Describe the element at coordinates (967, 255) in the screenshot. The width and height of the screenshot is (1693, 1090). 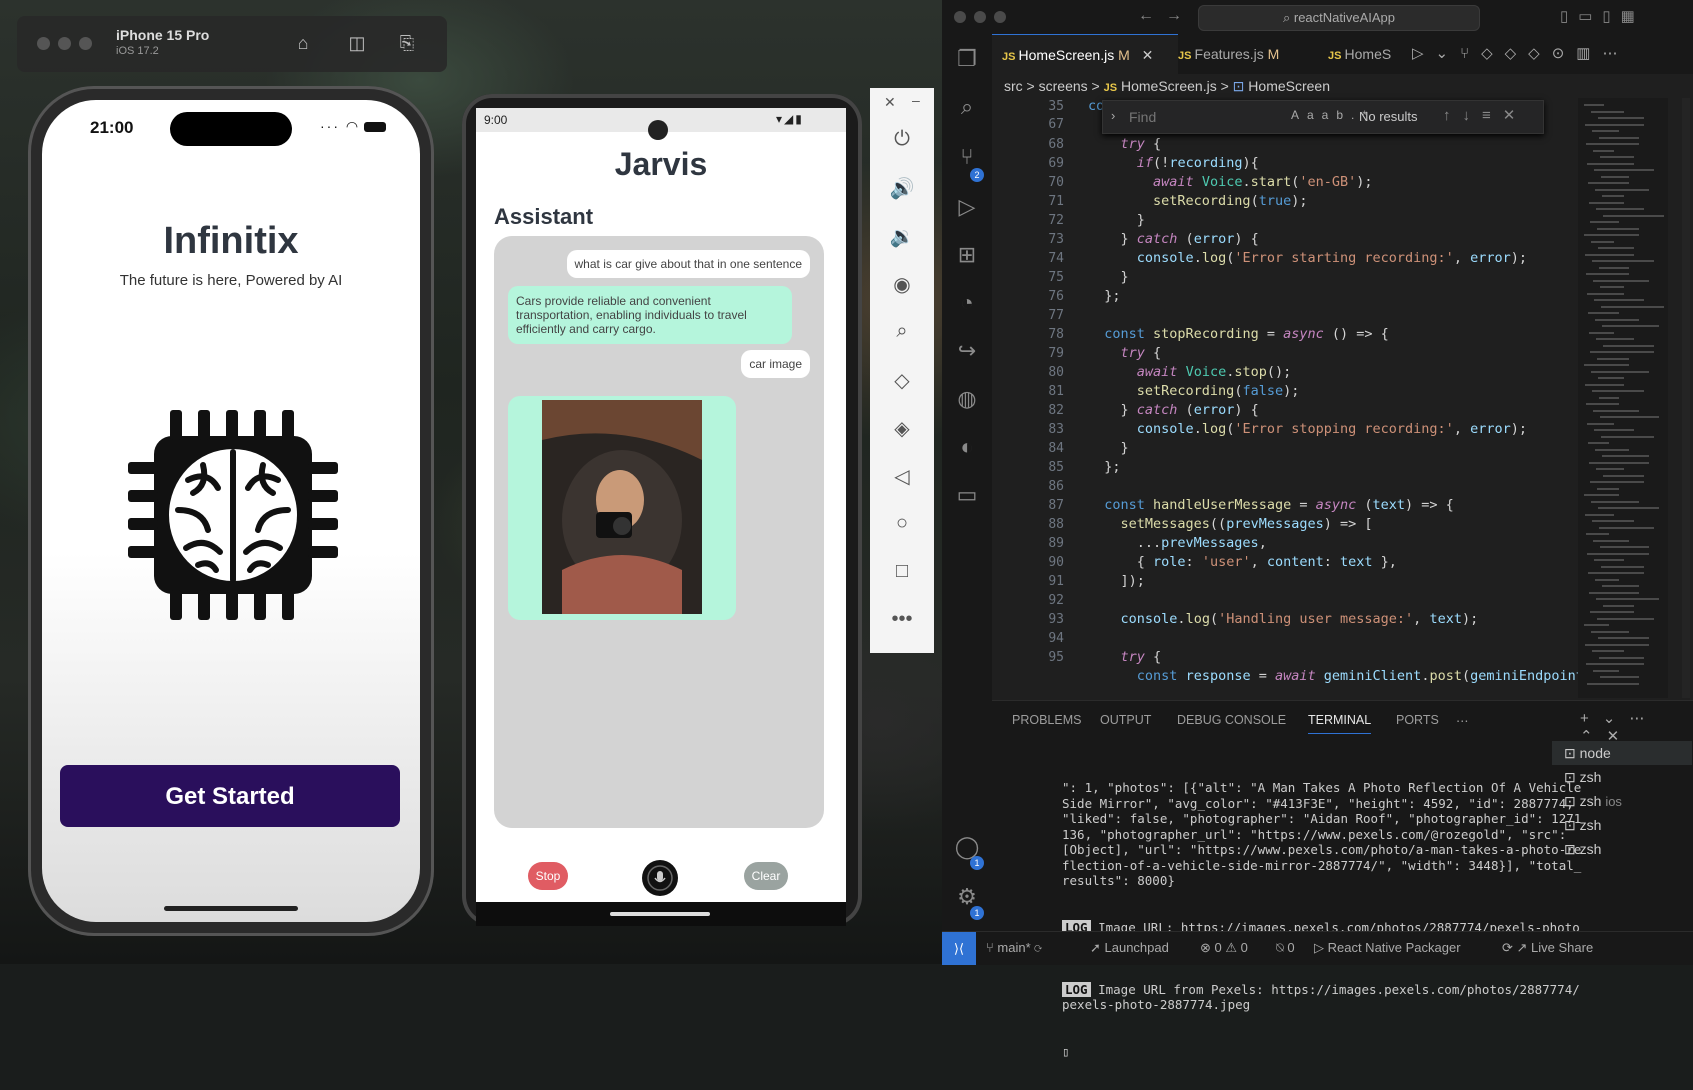
I see `extensions-icon: ⊞` at that location.